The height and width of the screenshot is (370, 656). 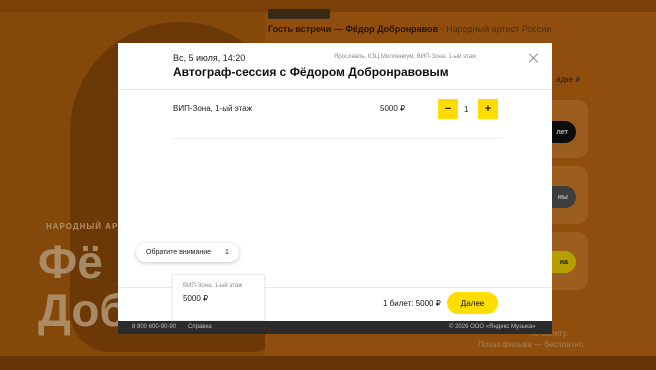 I want to click on ticket-row: ВИП-Зона, 1-ый этаж 5000 ₽ − 1 +, so click(x=338, y=108).